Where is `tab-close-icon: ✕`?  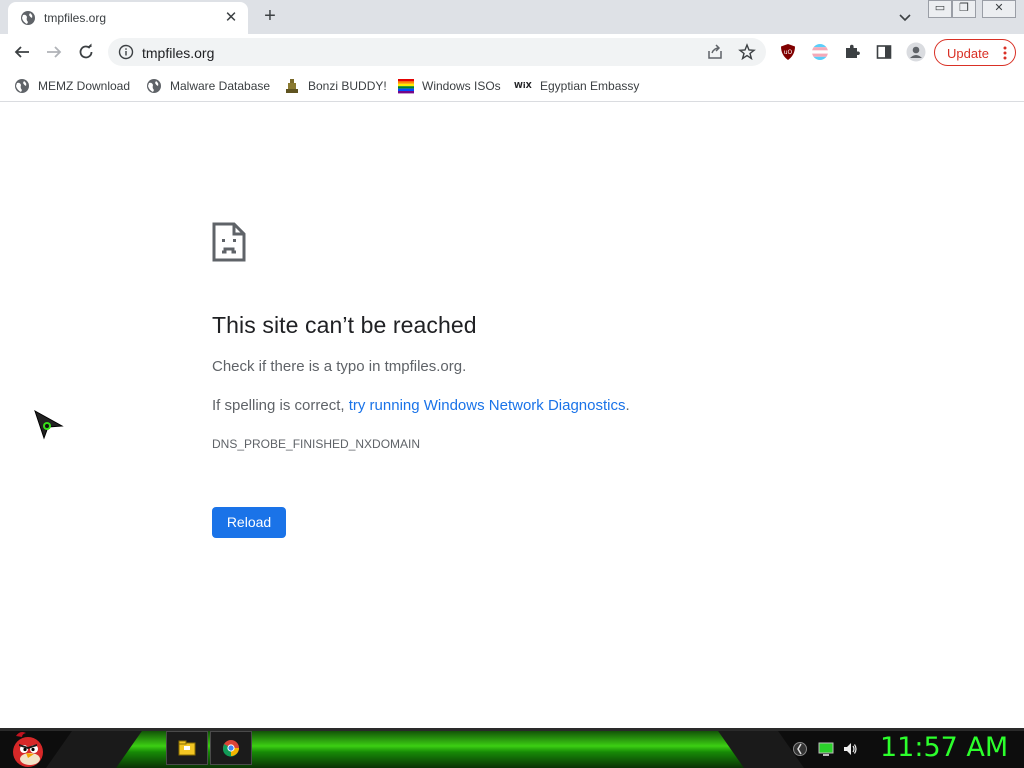 tab-close-icon: ✕ is located at coordinates (231, 18).